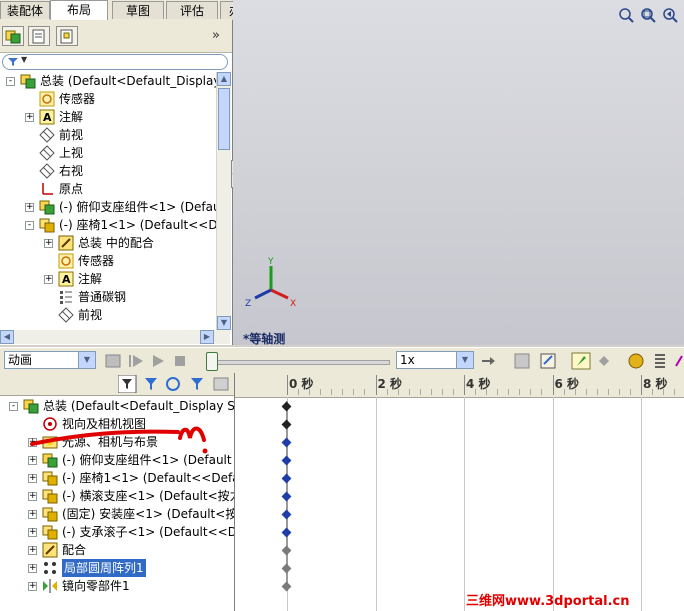 The height and width of the screenshot is (611, 684). I want to click on filter-selected-icon, so click(197, 384).